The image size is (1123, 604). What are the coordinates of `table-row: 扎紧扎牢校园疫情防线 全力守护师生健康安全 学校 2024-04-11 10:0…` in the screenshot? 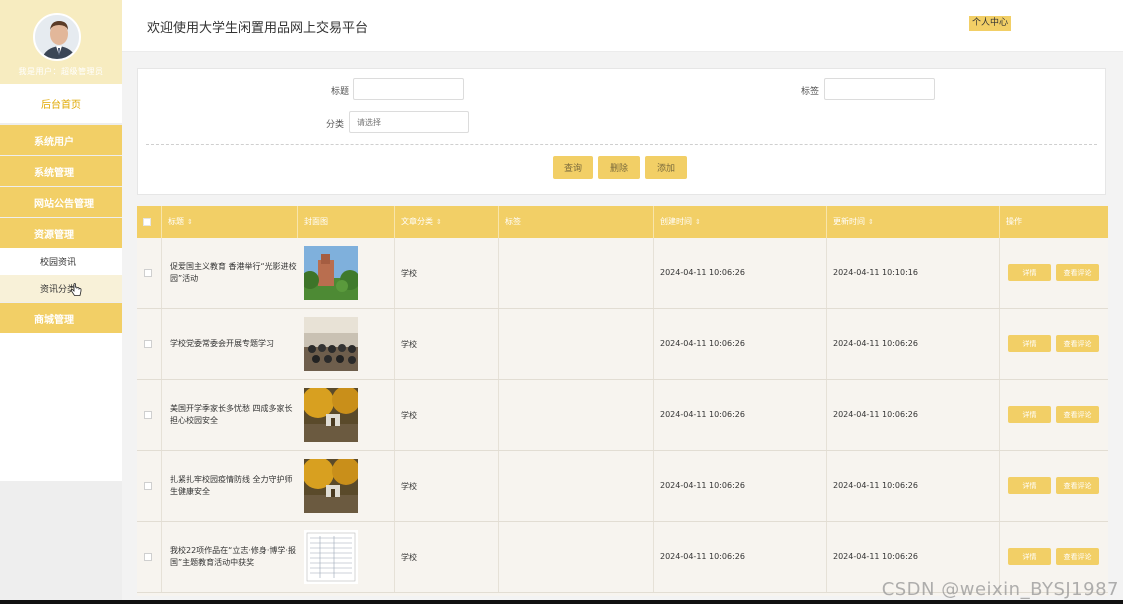 It's located at (622, 486).